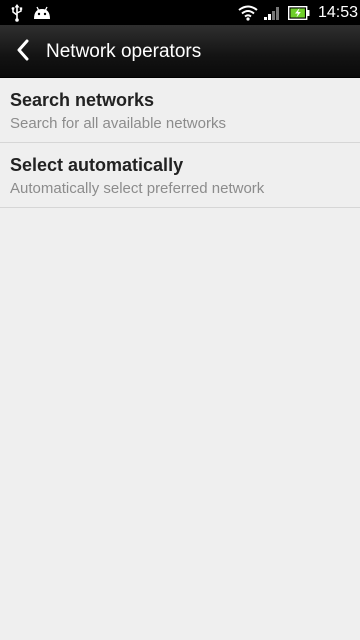 This screenshot has width=360, height=640. I want to click on list-item-title: Search networks, so click(82, 100).